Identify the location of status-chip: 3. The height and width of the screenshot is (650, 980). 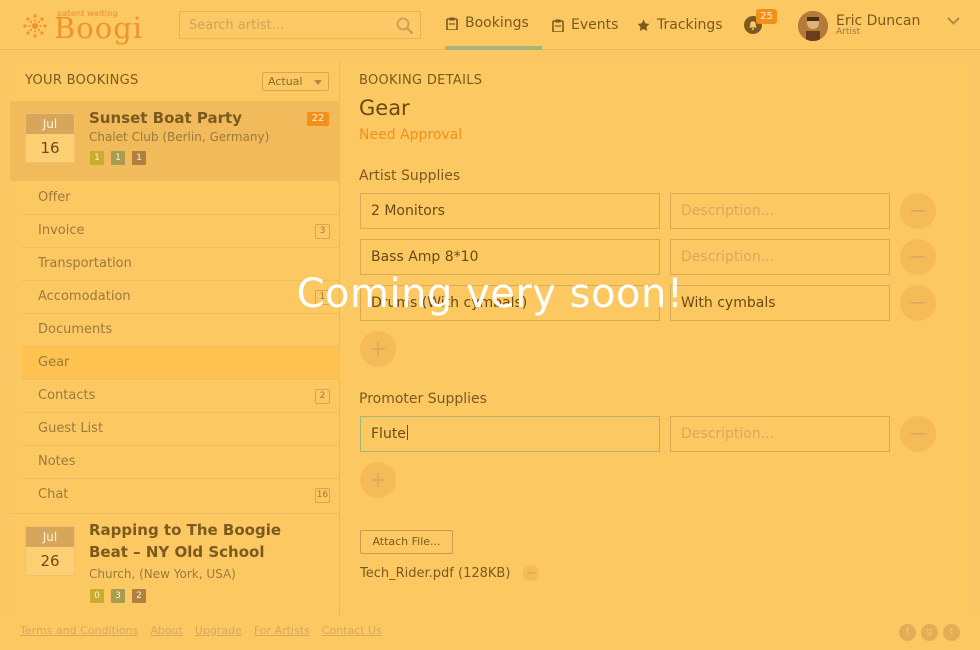
(118, 596).